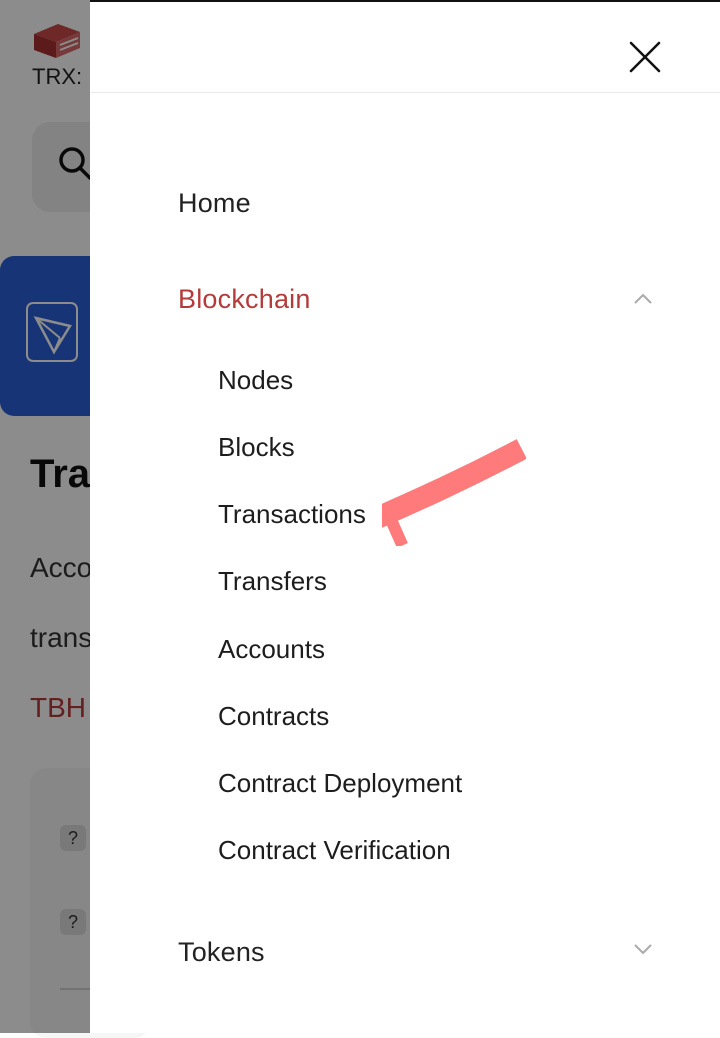 The image size is (720, 1038). I want to click on submenu-item-contracts: Contracts, so click(273, 716).